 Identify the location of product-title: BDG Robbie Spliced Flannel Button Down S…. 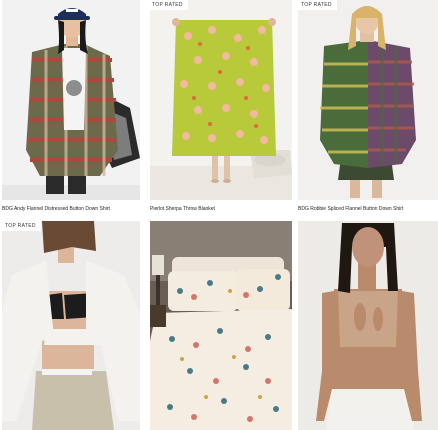
(350, 209).